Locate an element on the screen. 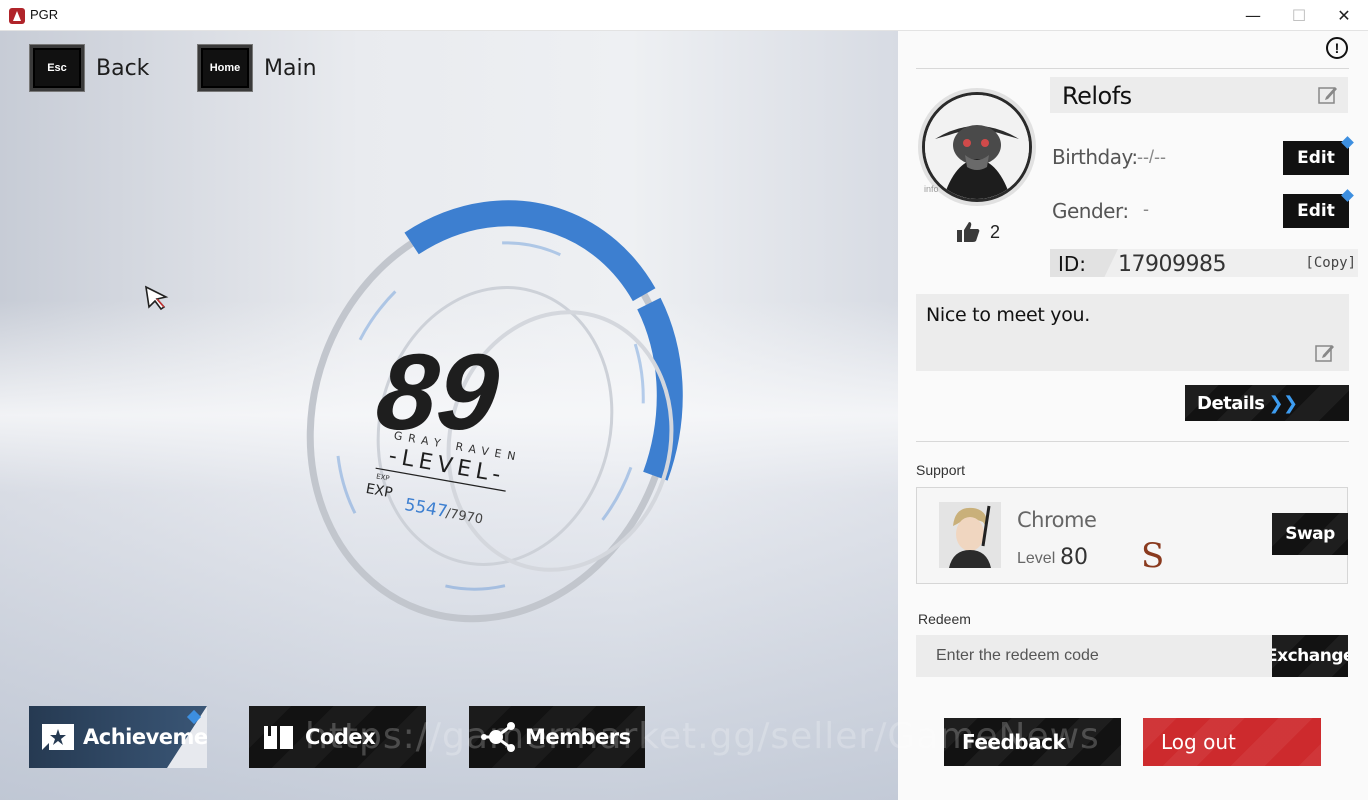  logout-label: Log out is located at coordinates (1198, 742).